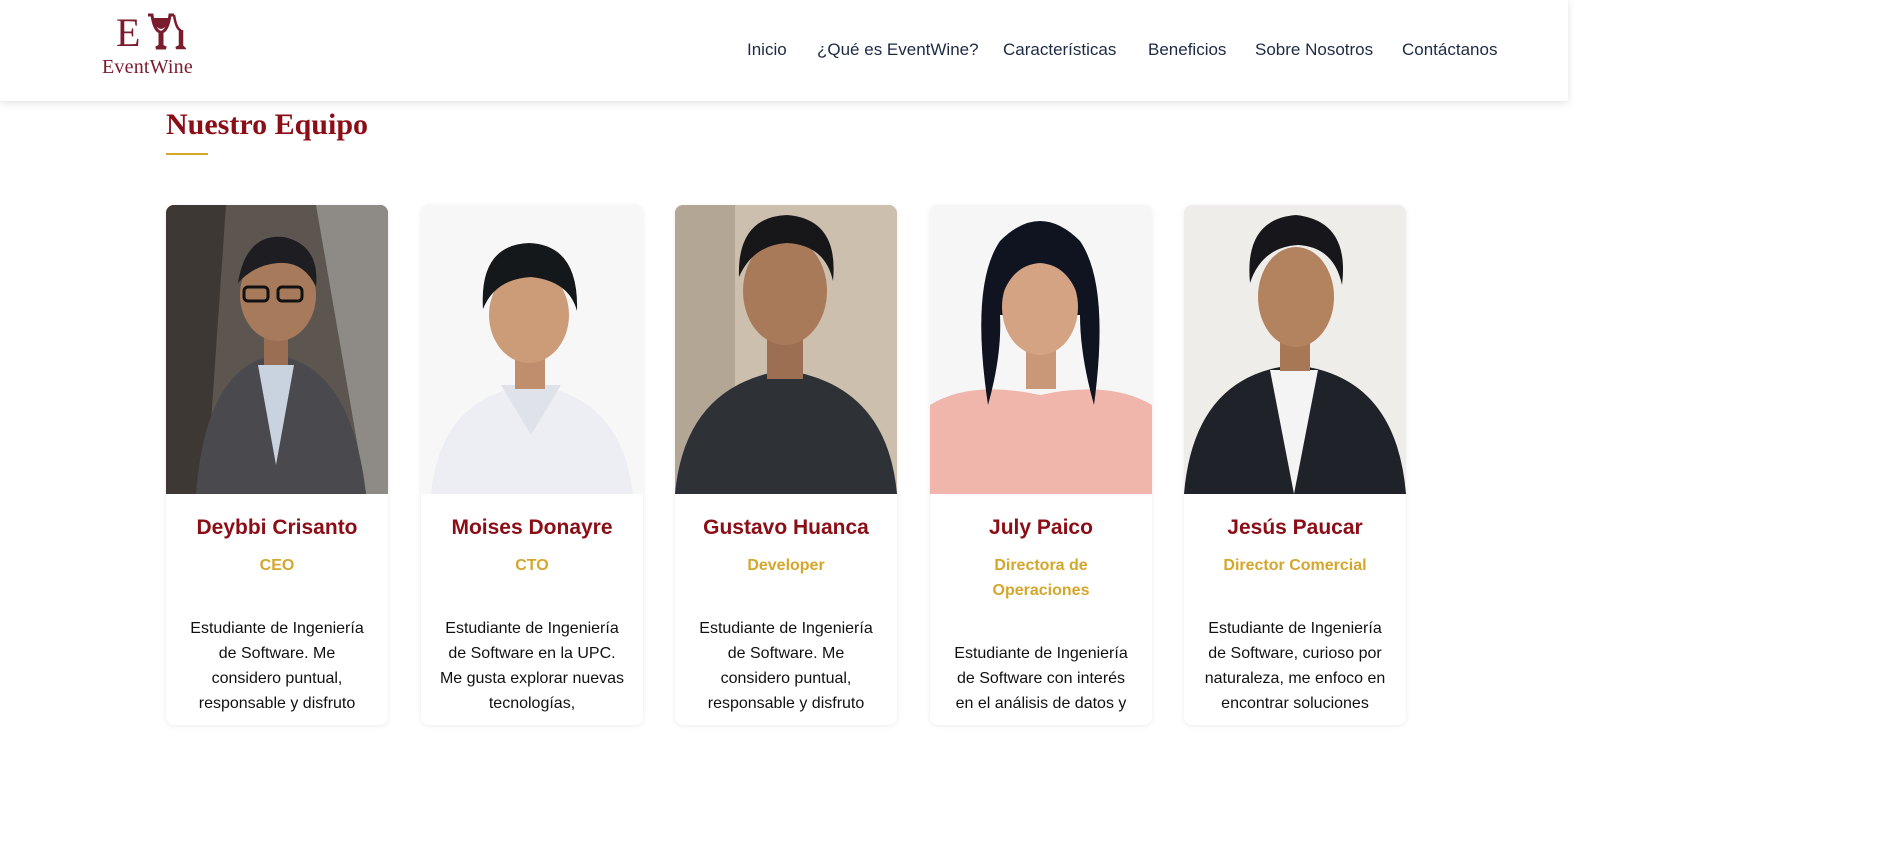  What do you see at coordinates (786, 527) in the screenshot?
I see `member-name: Gustavo Huanca` at bounding box center [786, 527].